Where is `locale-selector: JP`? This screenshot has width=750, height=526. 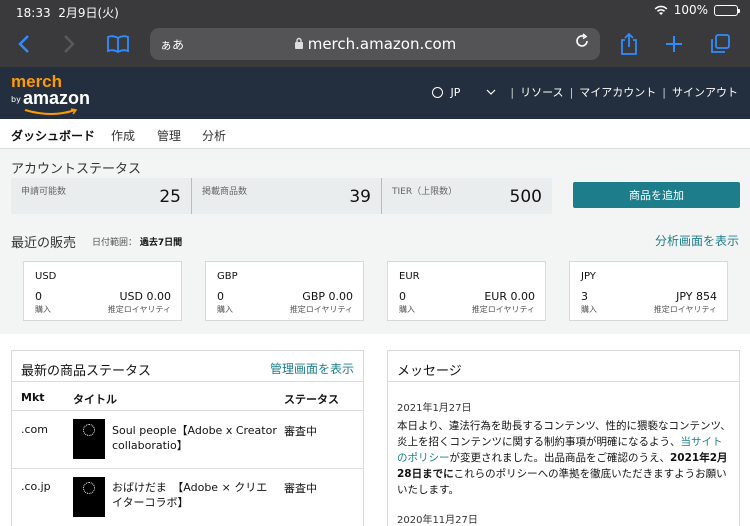 locale-selector: JP is located at coordinates (456, 92).